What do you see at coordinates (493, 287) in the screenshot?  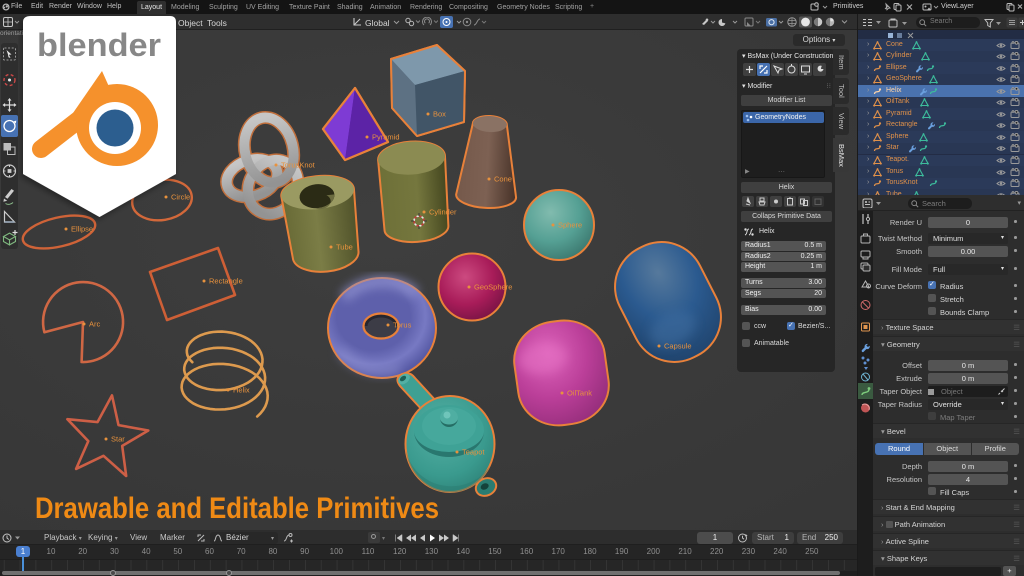 I see `svg-text: GeoSphere` at bounding box center [493, 287].